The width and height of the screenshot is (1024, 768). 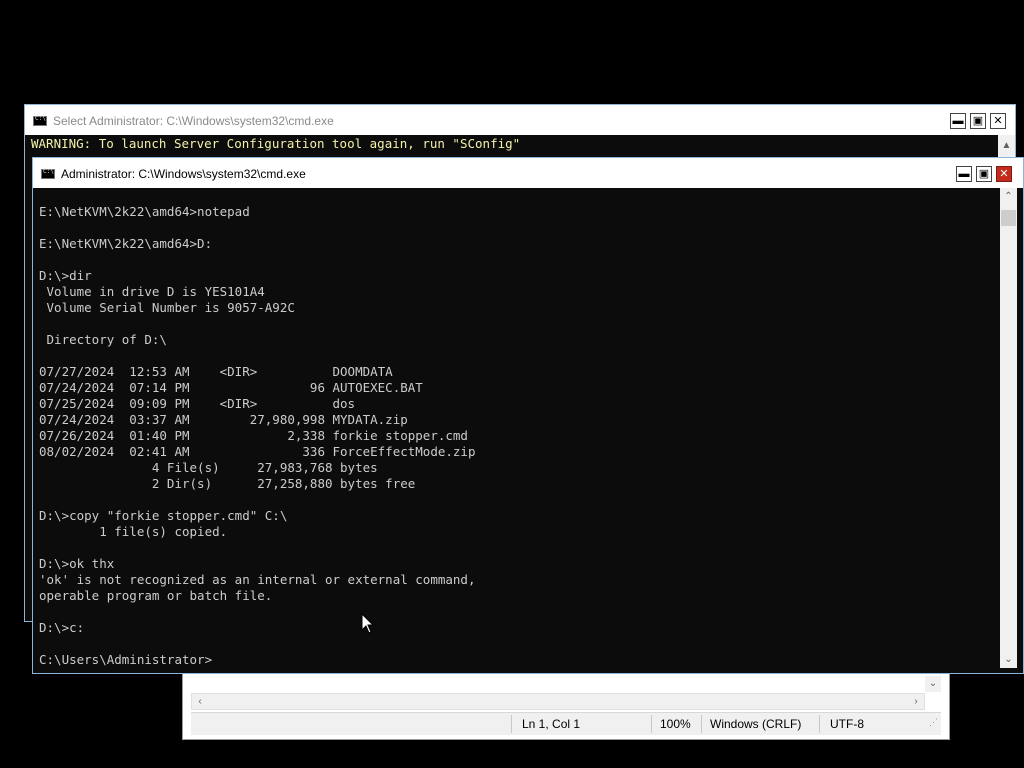 I want to click on console-line: Volume Serial Number is 9057-A92C, so click(x=167, y=307).